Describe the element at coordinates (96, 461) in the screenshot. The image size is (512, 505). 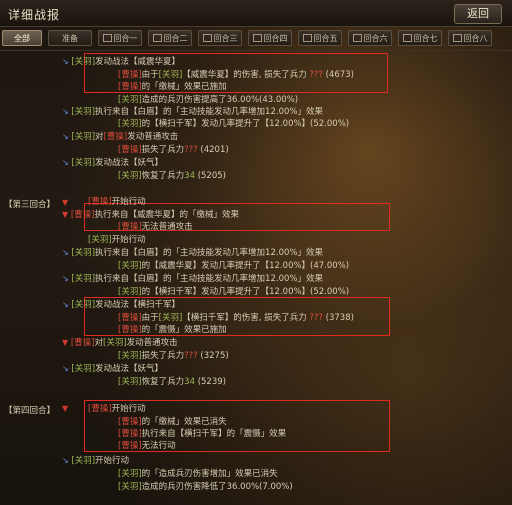
I see `log-line: ↘ [关羽]开始行动` at that location.